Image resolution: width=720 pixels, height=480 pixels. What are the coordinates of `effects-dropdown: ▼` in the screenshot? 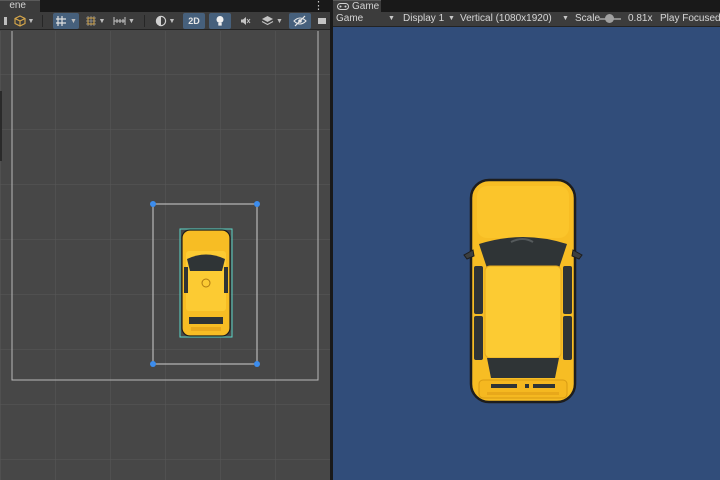 It's located at (272, 21).